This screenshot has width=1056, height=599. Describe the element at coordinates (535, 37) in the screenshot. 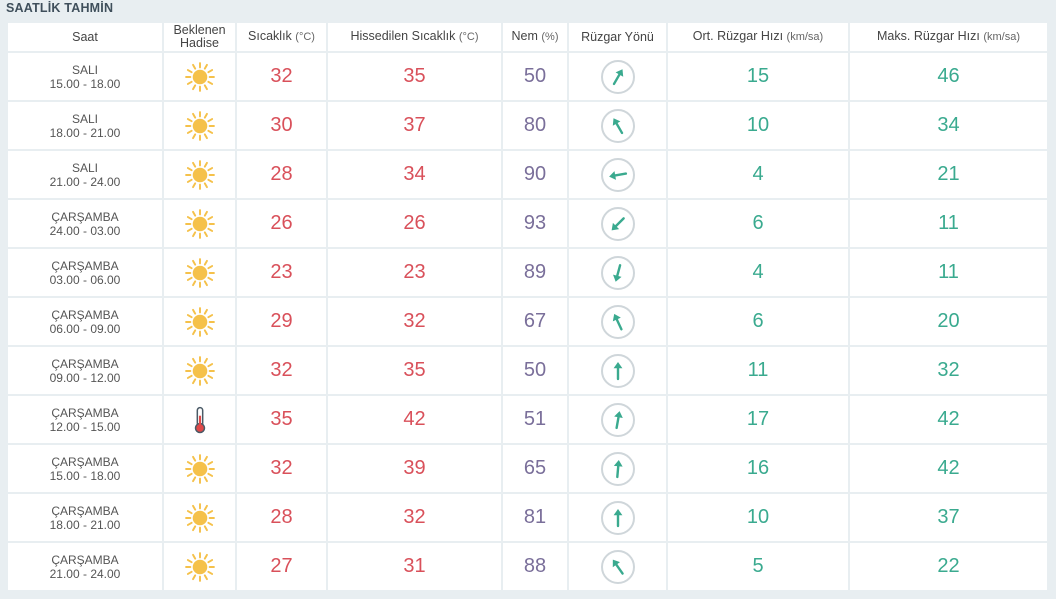

I see `header-humidity: Nem (%)` at that location.